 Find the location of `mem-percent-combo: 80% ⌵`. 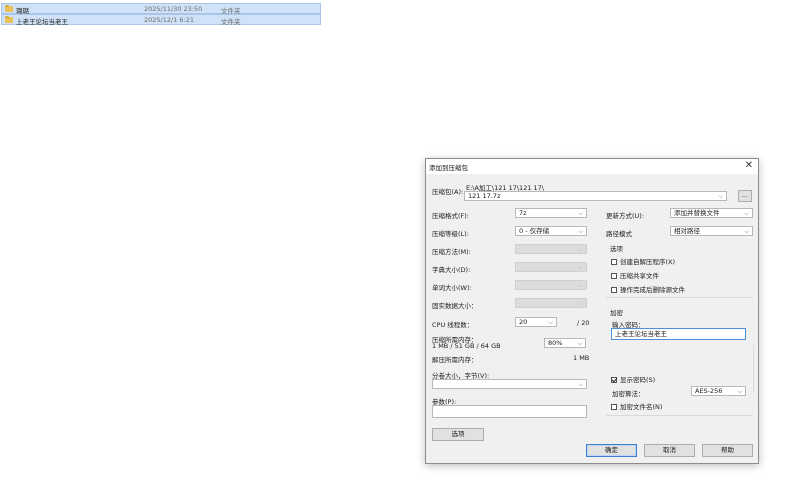

mem-percent-combo: 80% ⌵ is located at coordinates (565, 343).